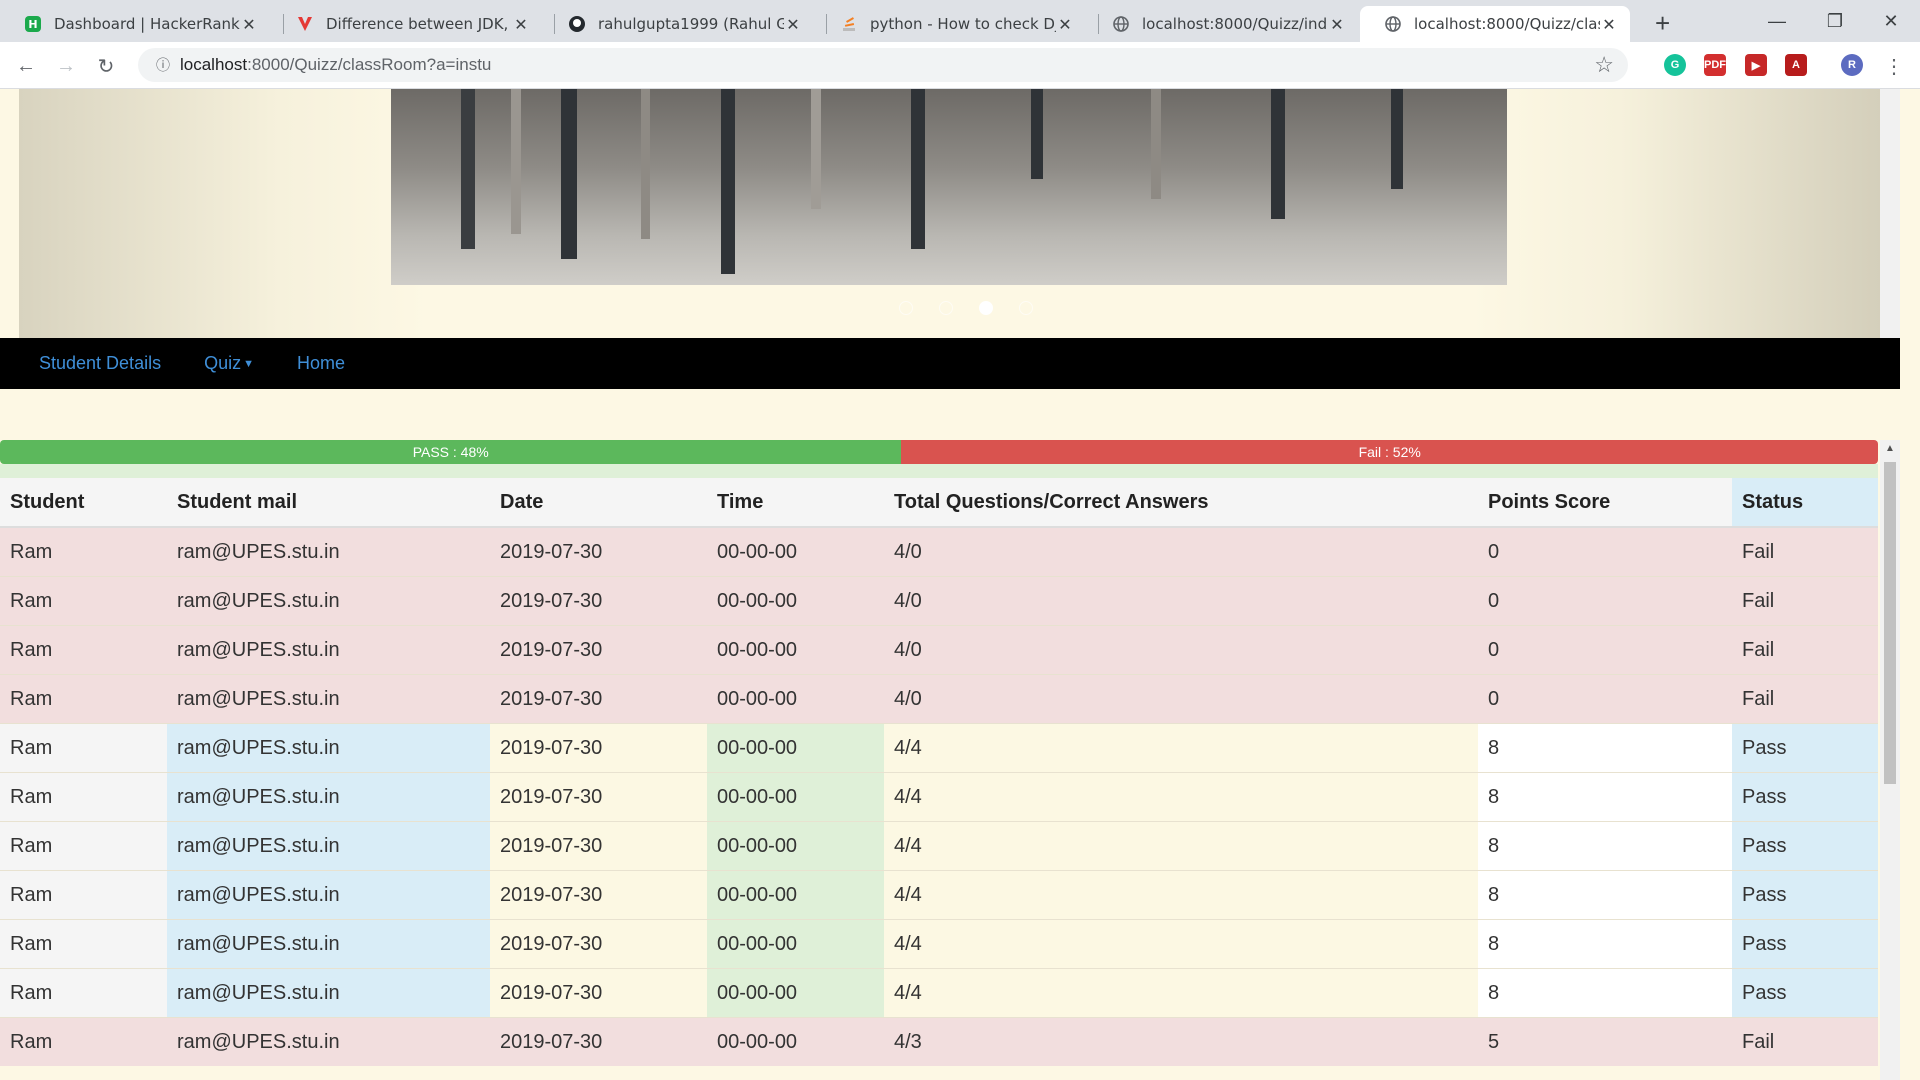 The image size is (1920, 1080). Describe the element at coordinates (1894, 66) in the screenshot. I see `menu-kebab-icon: ⋮` at that location.